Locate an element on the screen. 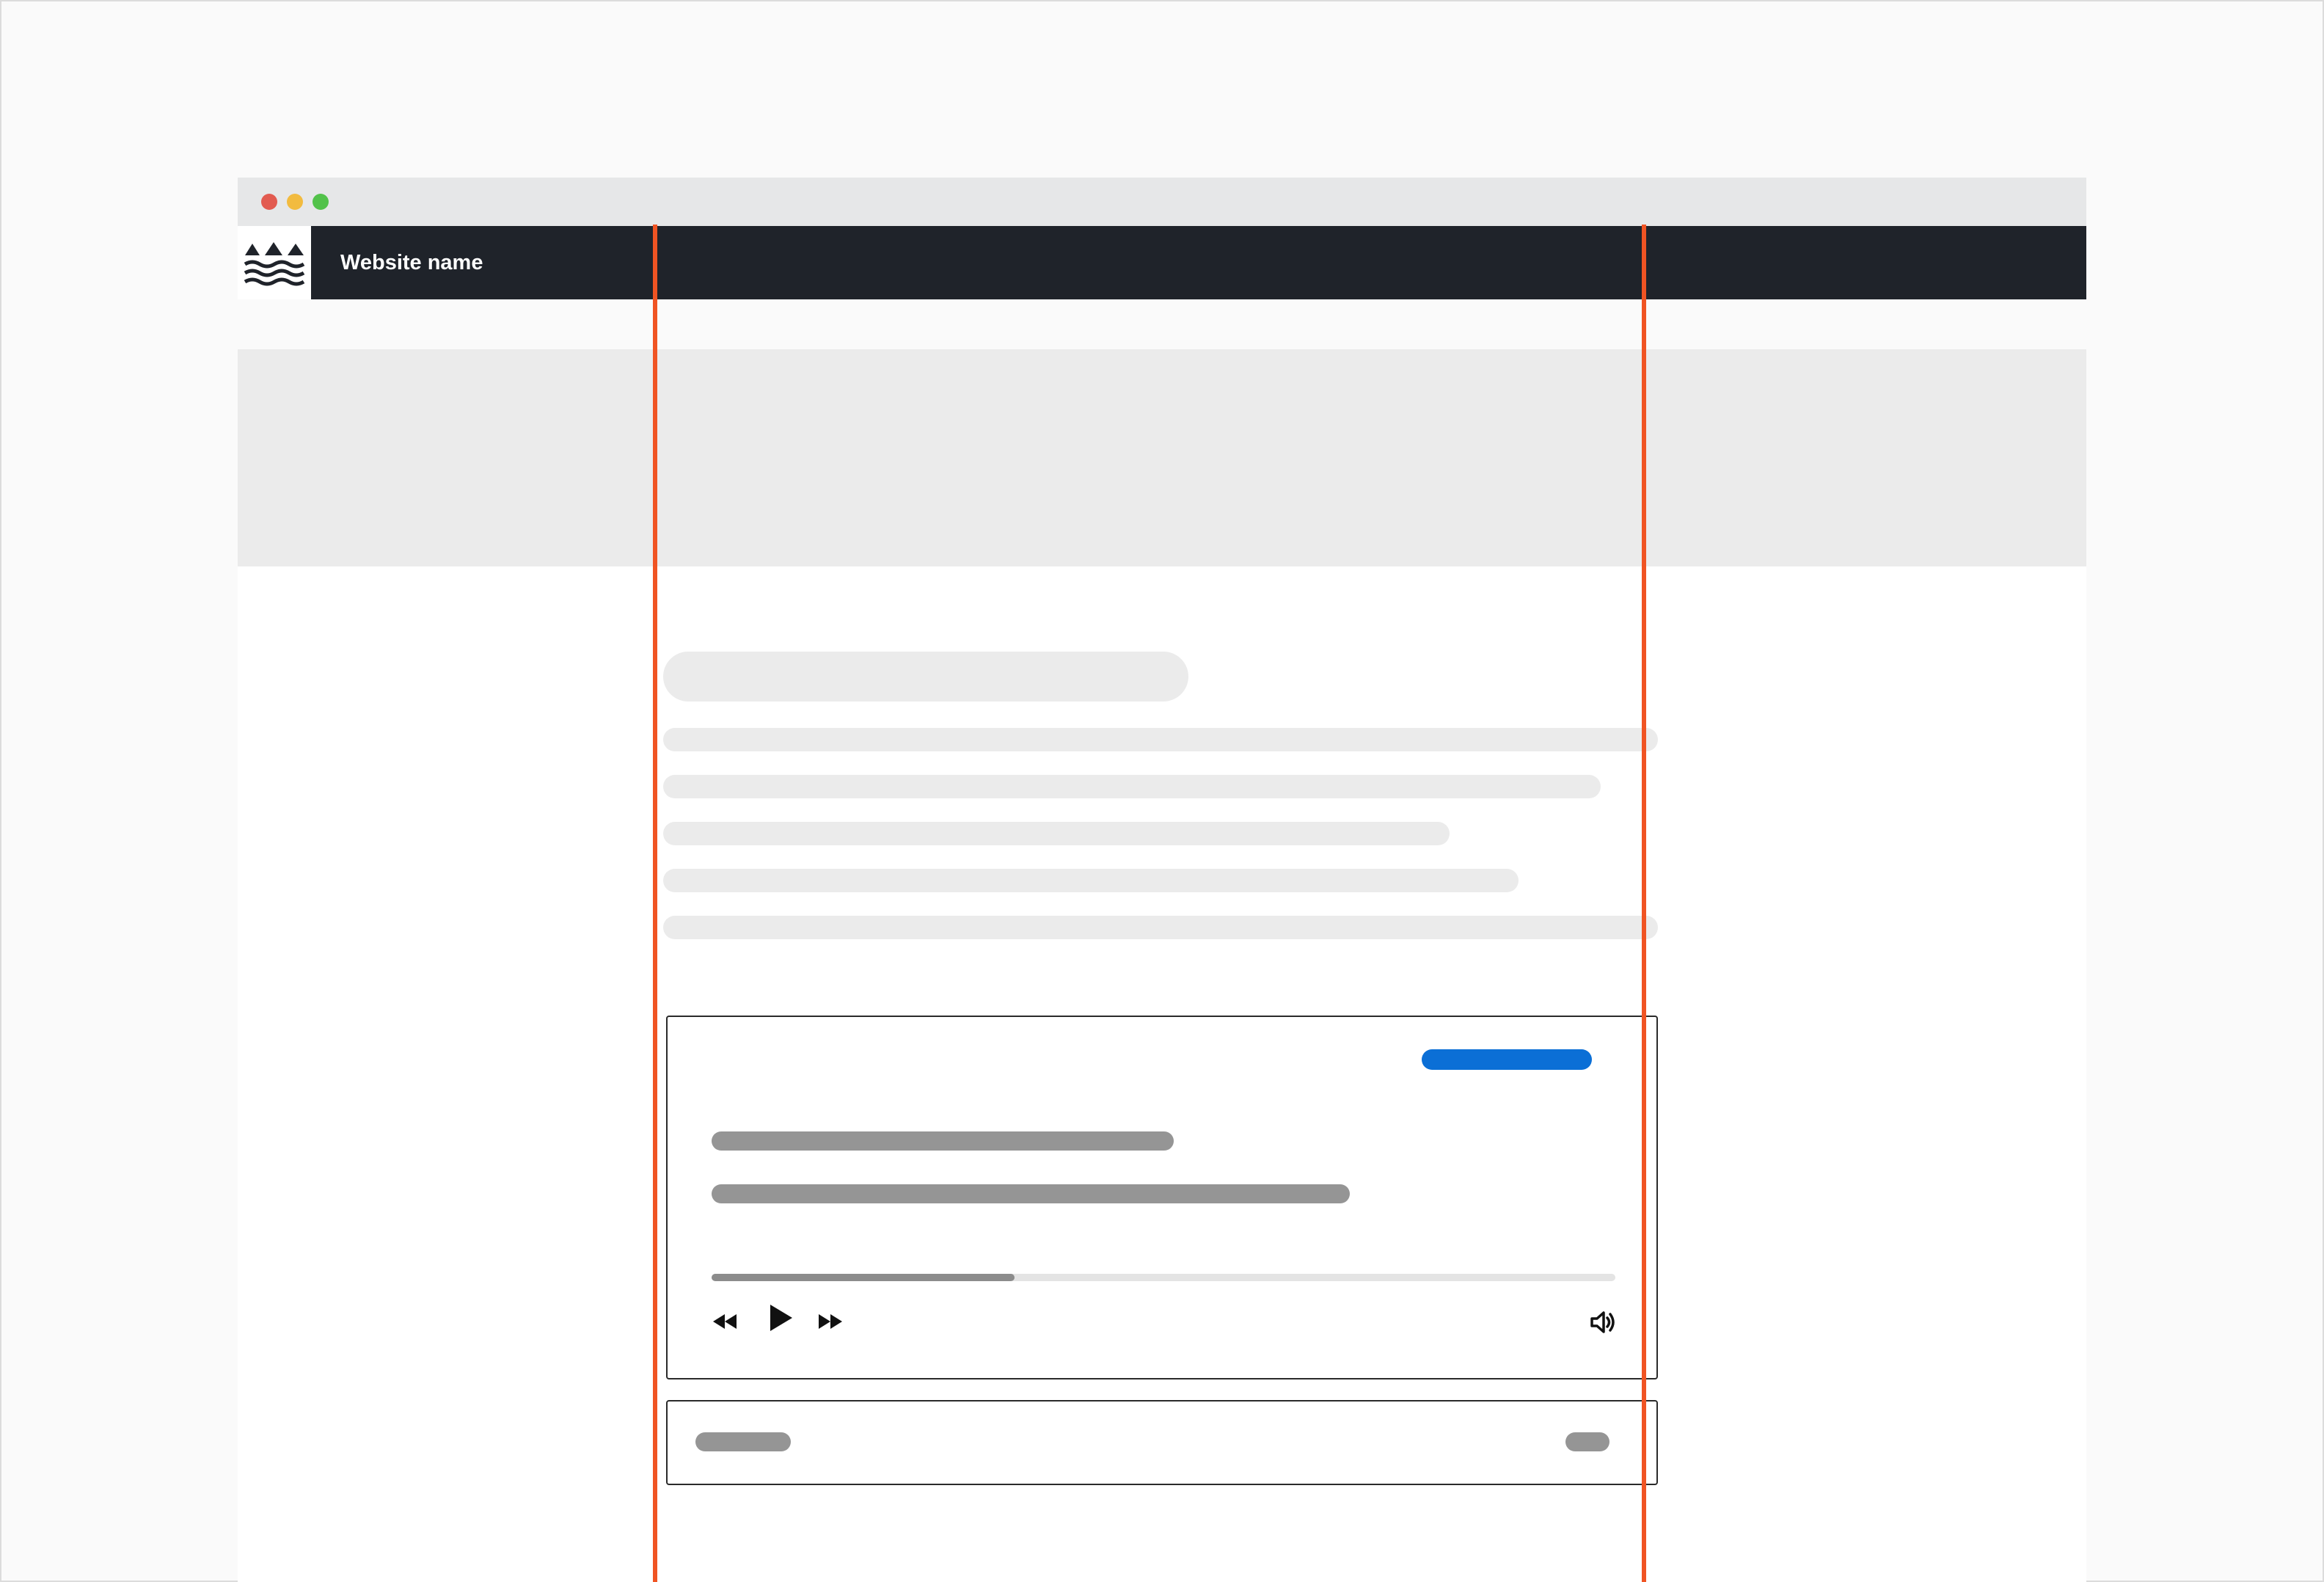 Image resolution: width=2324 pixels, height=1582 pixels. maximize-window-button is located at coordinates (321, 202).